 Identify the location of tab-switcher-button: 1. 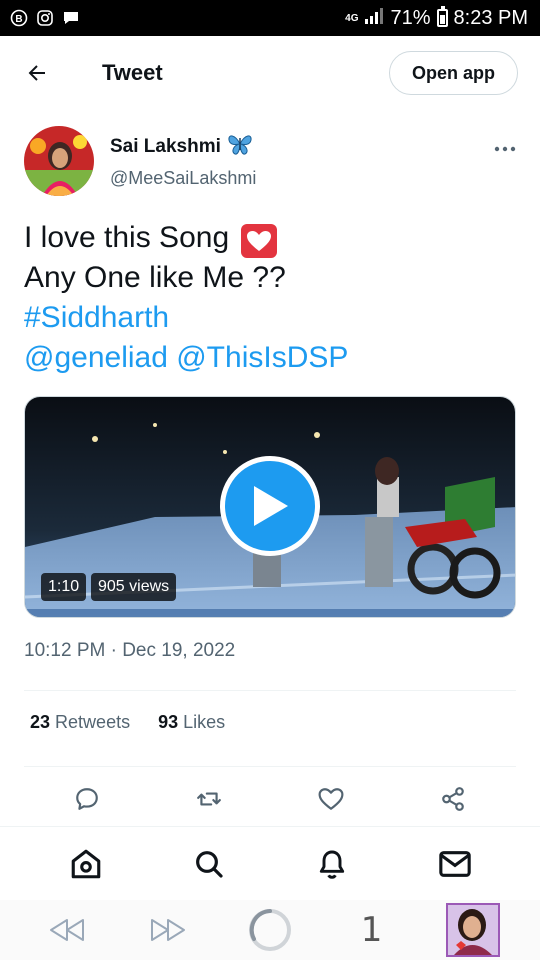
(372, 930).